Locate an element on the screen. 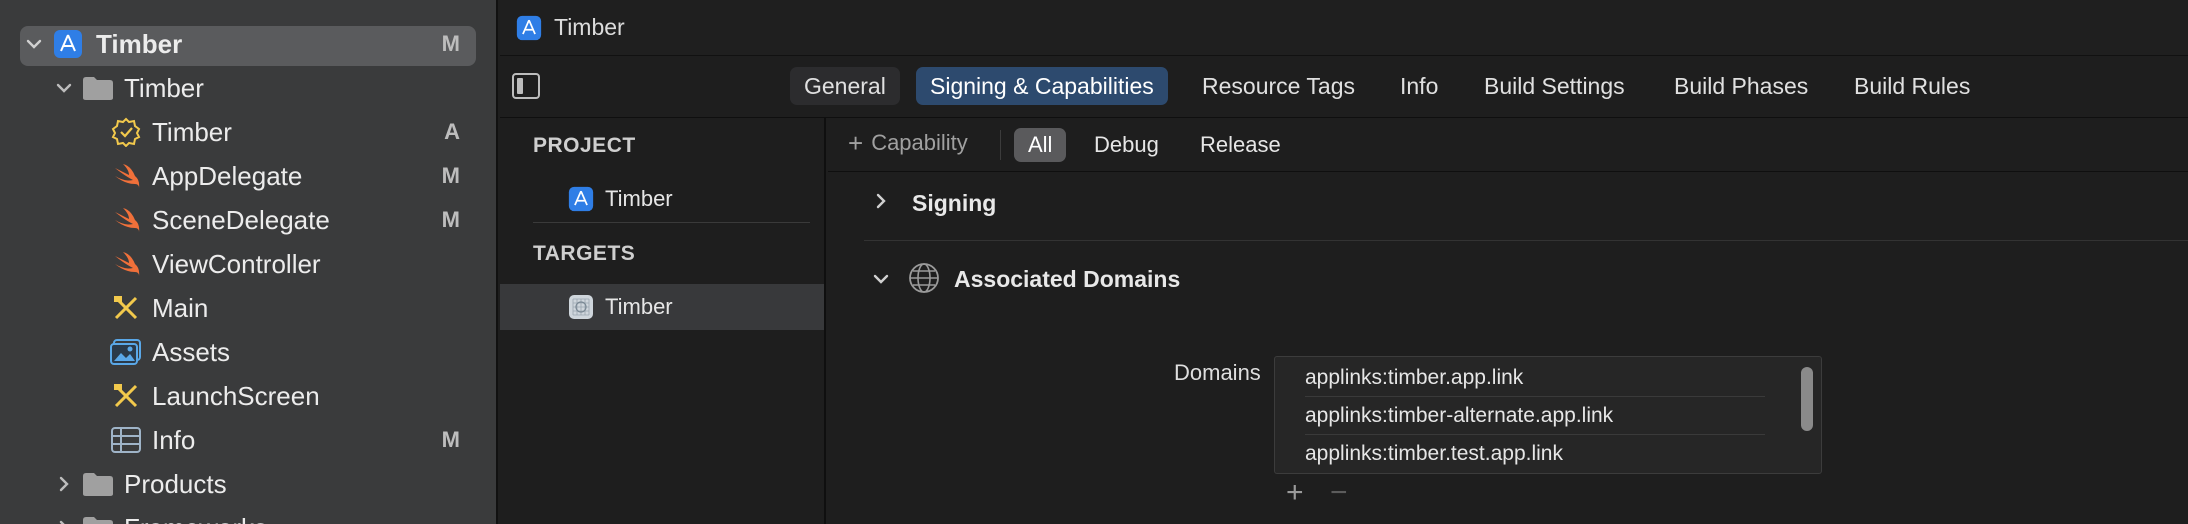 The image size is (2188, 524). plus-icon: + is located at coordinates (856, 143).